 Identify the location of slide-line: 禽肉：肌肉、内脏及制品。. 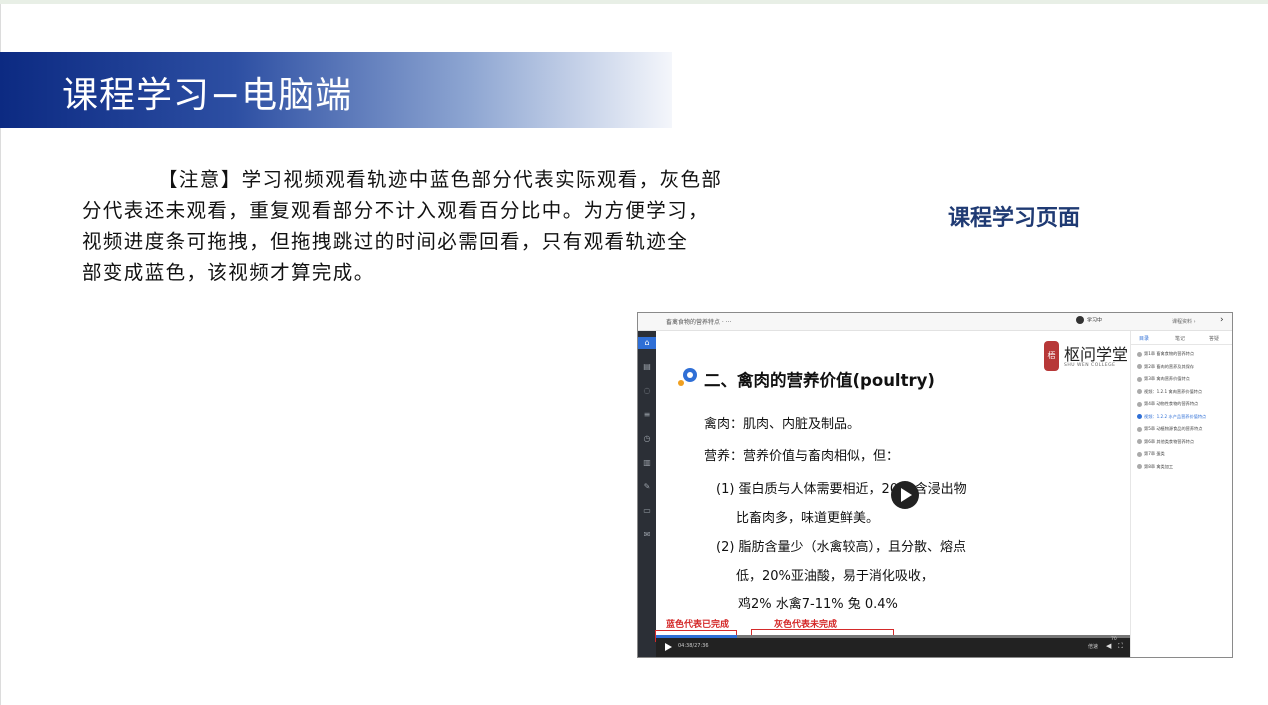
(782, 424).